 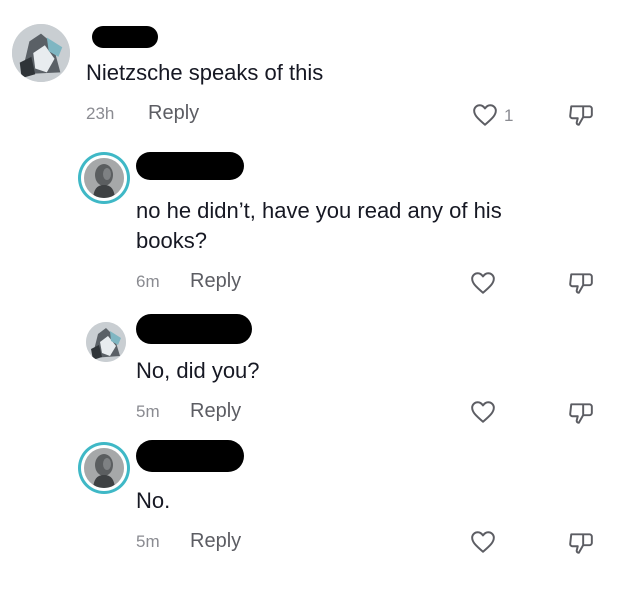 What do you see at coordinates (153, 500) in the screenshot?
I see `comment-text: No.` at bounding box center [153, 500].